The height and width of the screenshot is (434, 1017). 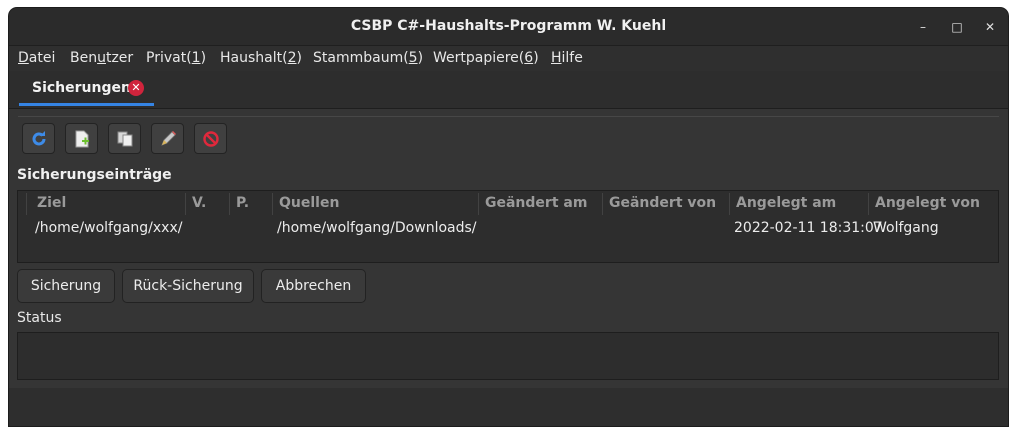 I want to click on new-document-icon, so click(x=82, y=139).